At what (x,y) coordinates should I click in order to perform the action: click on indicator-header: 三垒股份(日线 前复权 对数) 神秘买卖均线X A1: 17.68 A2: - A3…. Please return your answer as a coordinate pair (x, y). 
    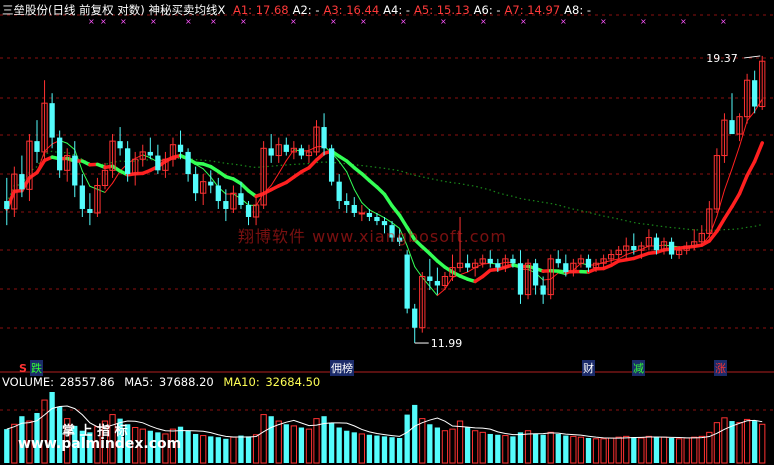
    Looking at the image, I should click on (300, 10).